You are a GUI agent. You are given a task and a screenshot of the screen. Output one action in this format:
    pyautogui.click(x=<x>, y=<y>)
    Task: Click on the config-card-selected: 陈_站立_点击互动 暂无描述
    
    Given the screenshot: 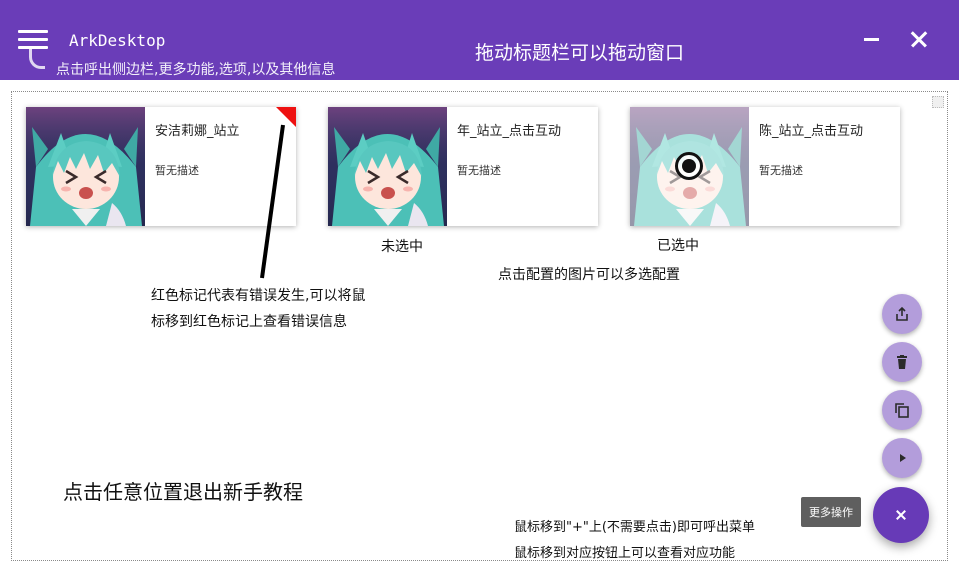 What is the action you would take?
    pyautogui.click(x=765, y=166)
    